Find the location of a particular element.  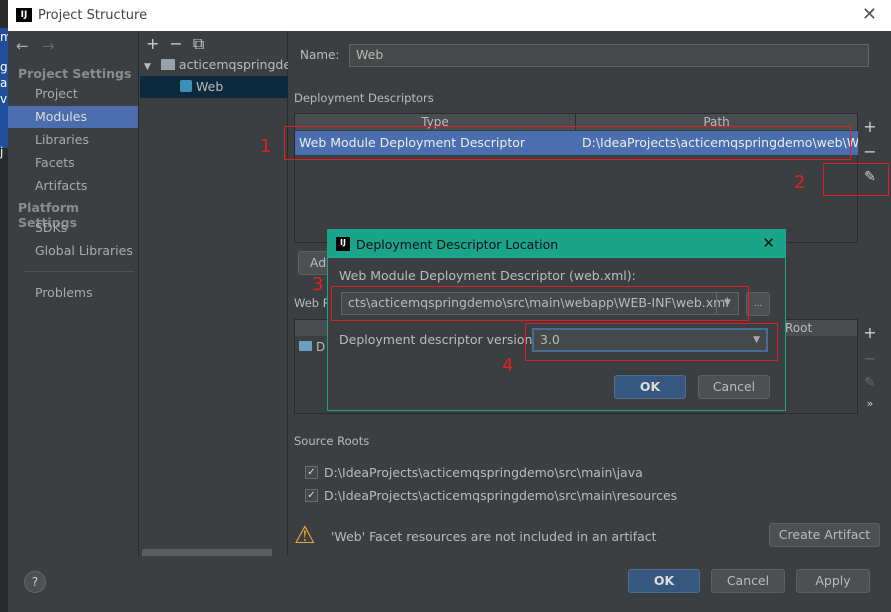

more-icon: » is located at coordinates (870, 403).